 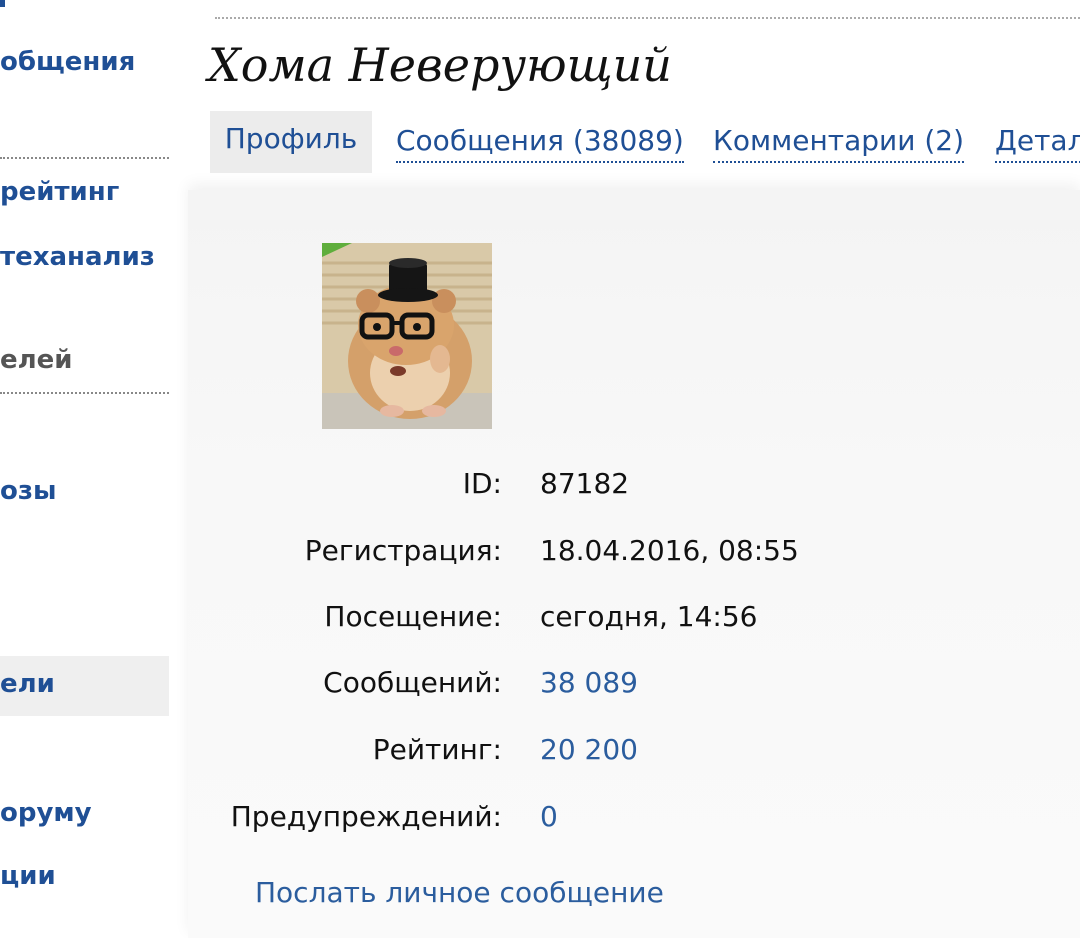 What do you see at coordinates (46, 813) in the screenshot?
I see `sidebar-item-forum: оруму` at bounding box center [46, 813].